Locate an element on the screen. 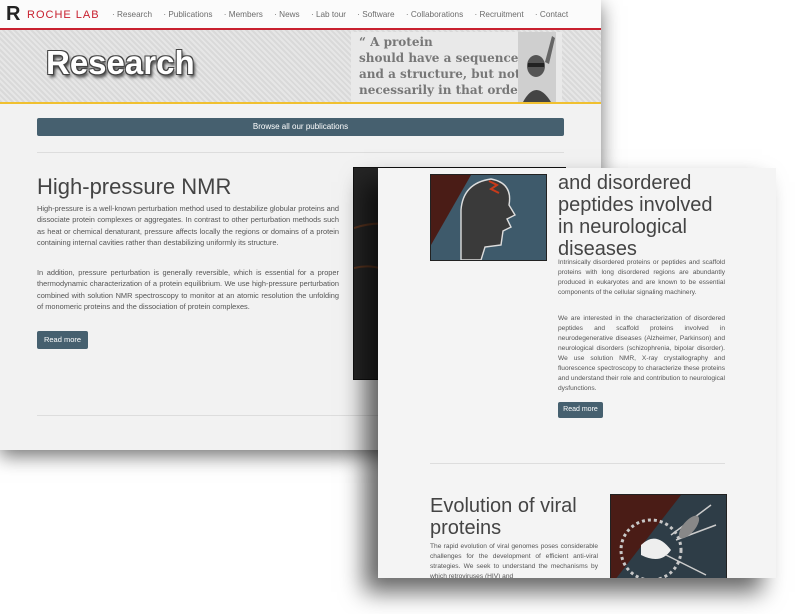 This screenshot has width=800, height=614. nav-link-publications: · Publications is located at coordinates (187, 14).